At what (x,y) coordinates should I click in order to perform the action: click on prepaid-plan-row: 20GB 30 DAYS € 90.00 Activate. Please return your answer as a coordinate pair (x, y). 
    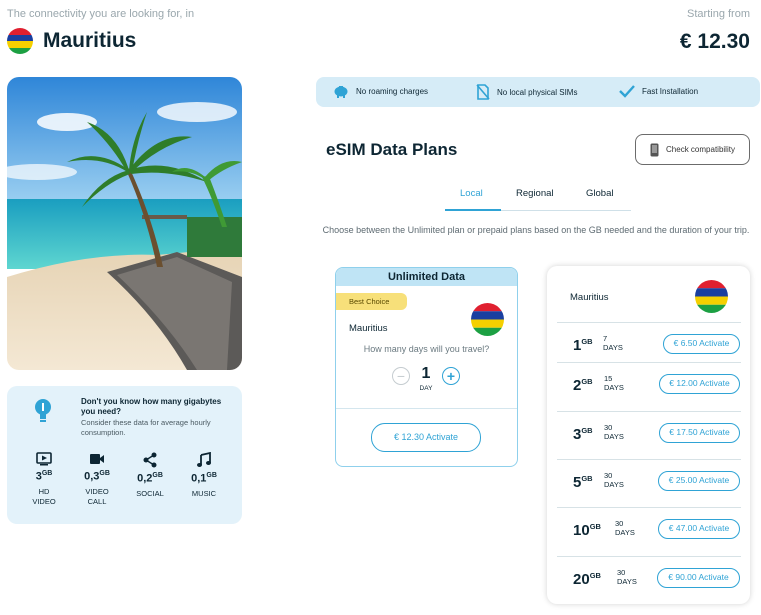
    Looking at the image, I should click on (649, 580).